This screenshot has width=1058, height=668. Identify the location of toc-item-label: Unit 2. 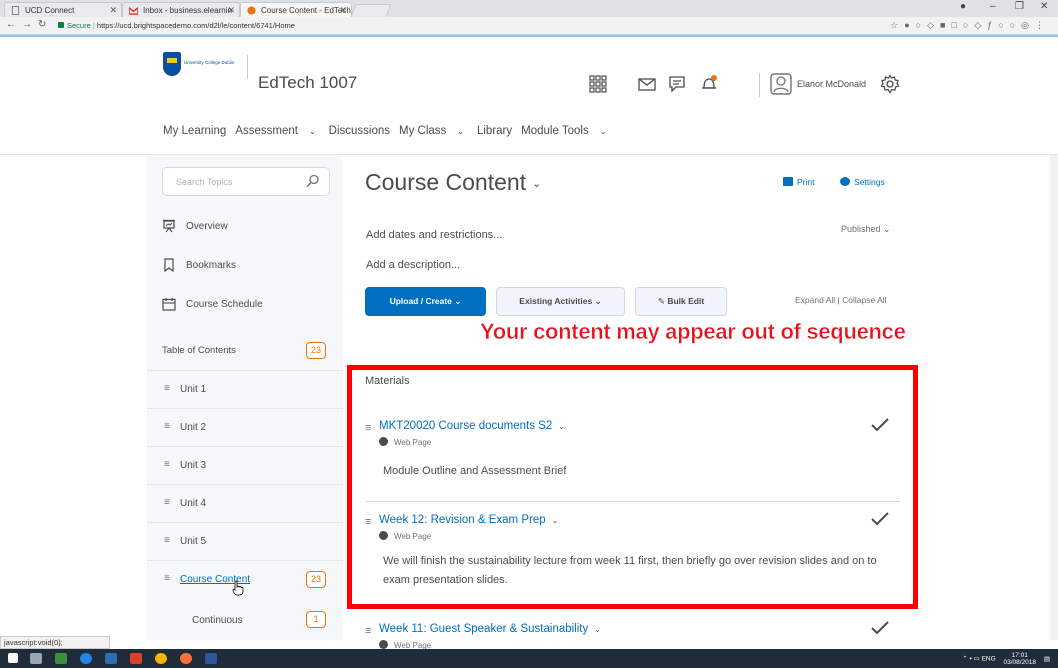
(193, 427).